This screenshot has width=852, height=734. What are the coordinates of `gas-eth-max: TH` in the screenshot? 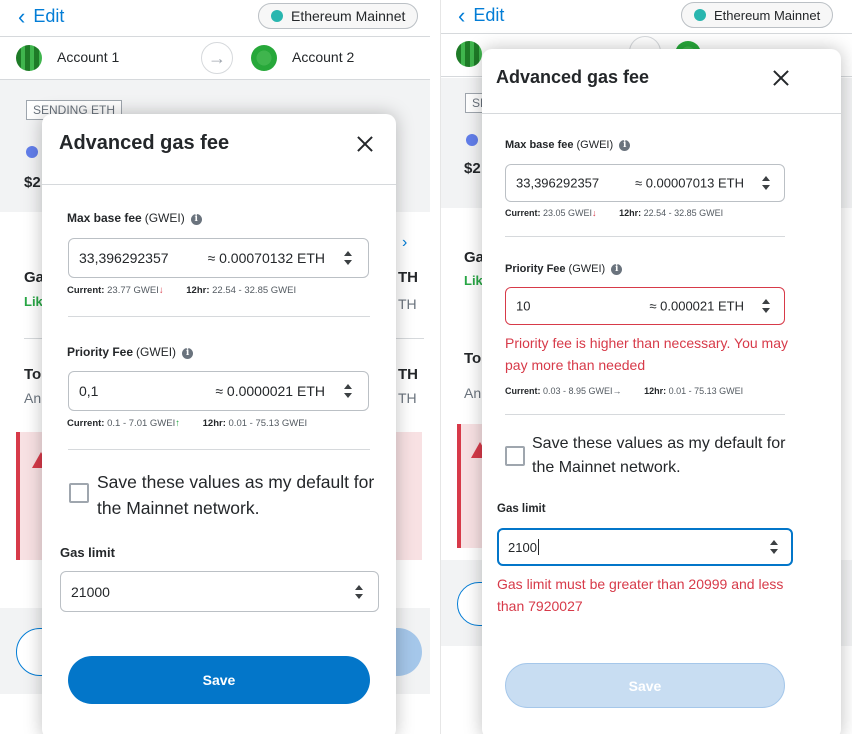 It's located at (407, 304).